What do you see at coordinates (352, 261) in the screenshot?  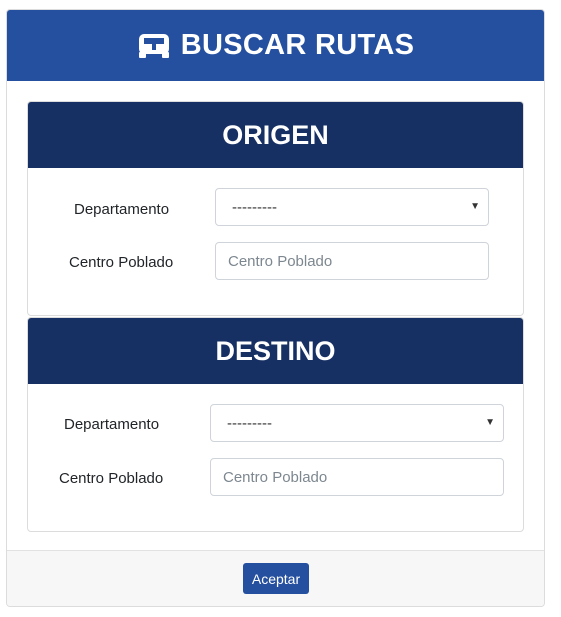 I see `origin-centro-input` at bounding box center [352, 261].